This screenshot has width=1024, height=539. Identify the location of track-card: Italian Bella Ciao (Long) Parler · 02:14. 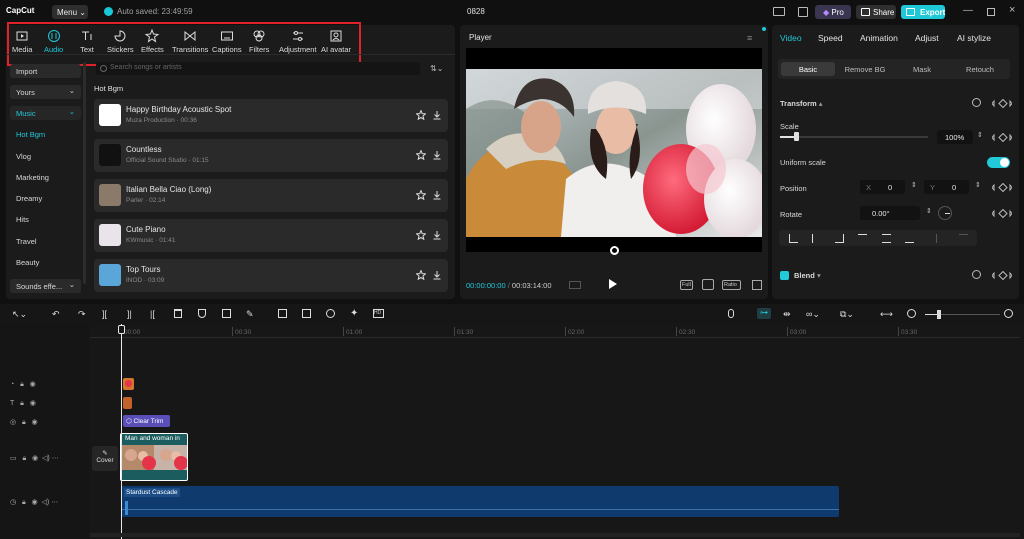
(271, 195).